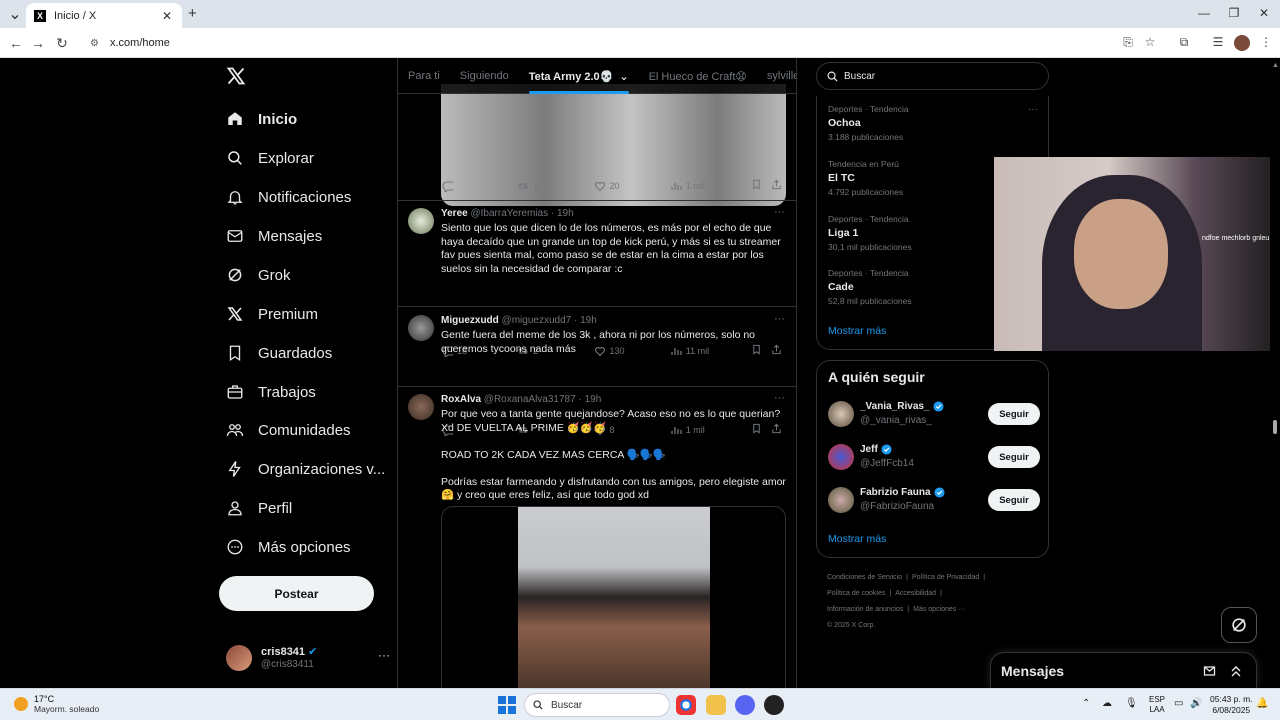 The image size is (1280, 720). What do you see at coordinates (296, 593) in the screenshot?
I see `post-button: Postear` at bounding box center [296, 593].